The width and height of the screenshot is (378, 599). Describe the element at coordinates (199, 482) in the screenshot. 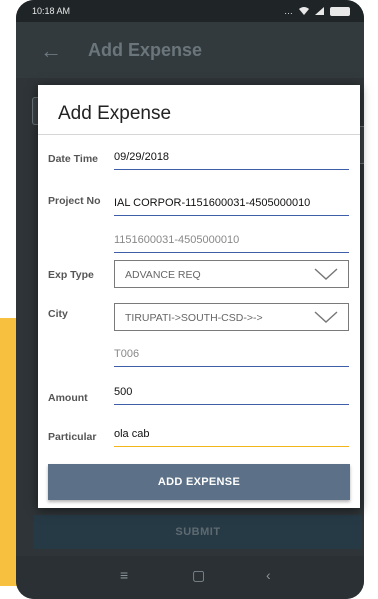

I see `add-expense-button: ADD EXPENSE` at that location.